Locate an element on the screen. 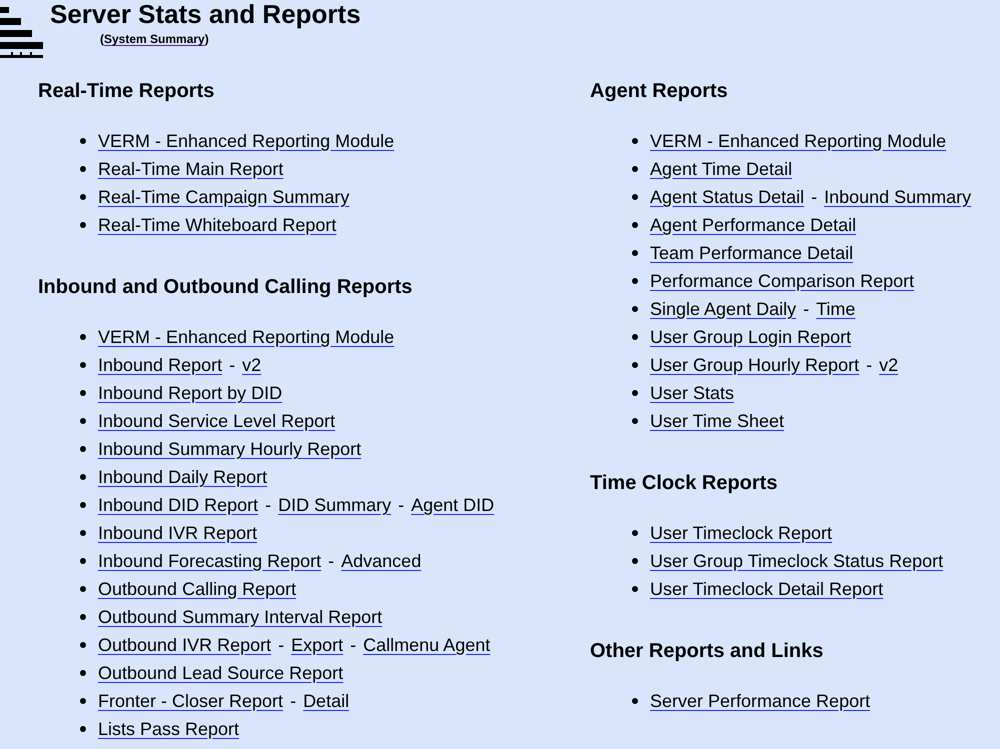 The image size is (1000, 749). report-link: User Group Login Report is located at coordinates (751, 337).